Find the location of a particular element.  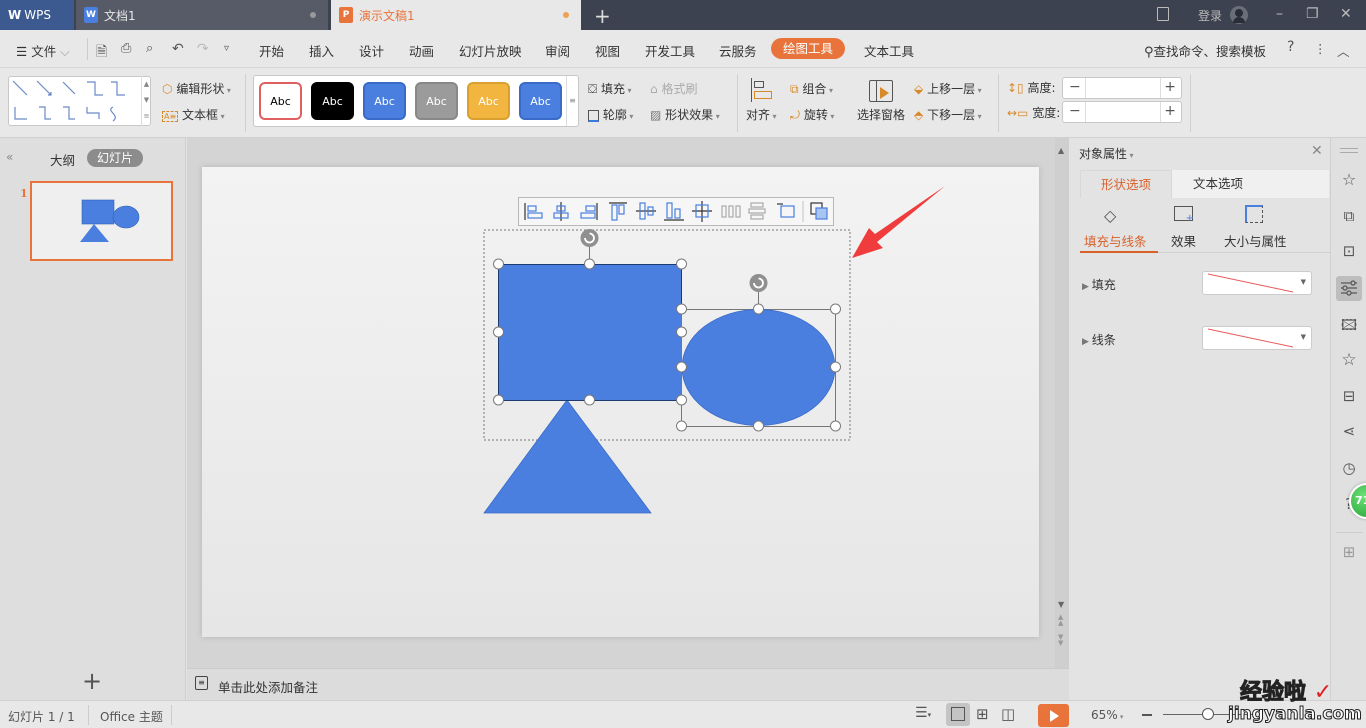

tab-document1: W 文档1 is located at coordinates (202, 15).